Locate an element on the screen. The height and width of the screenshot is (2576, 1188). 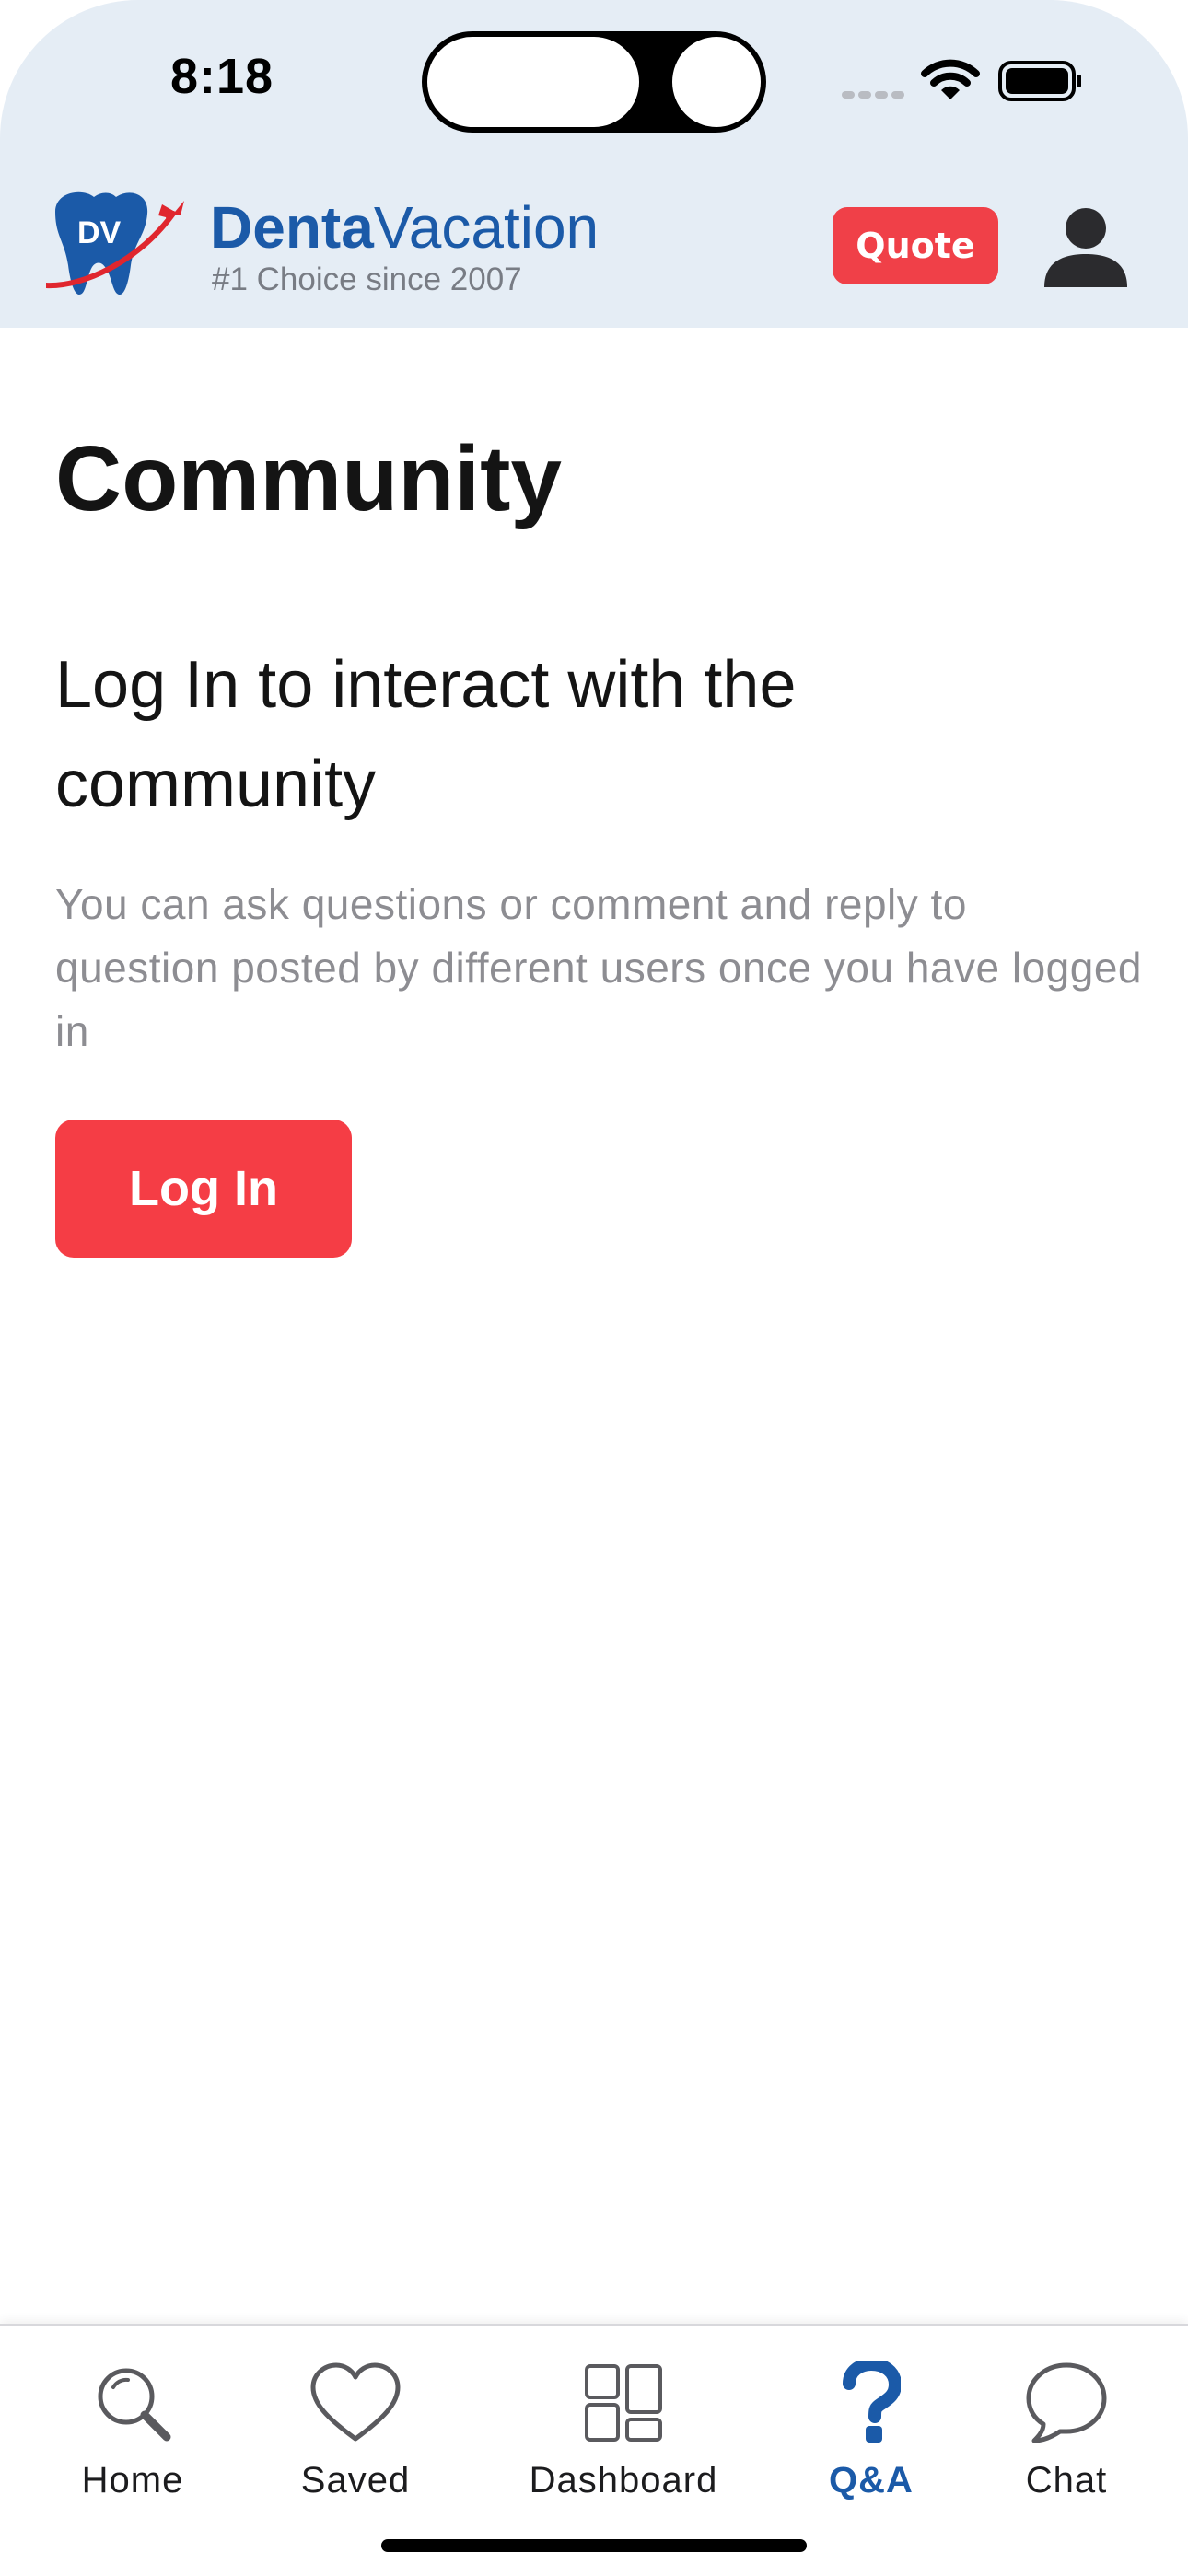
search-icon is located at coordinates (134, 2405).